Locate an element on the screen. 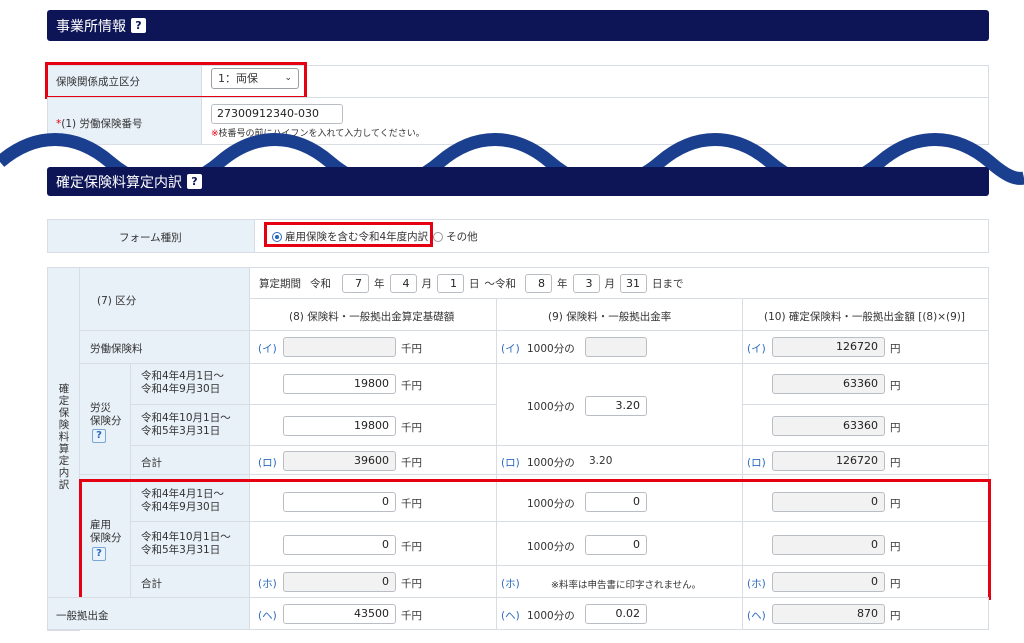 This screenshot has height=643, width=1024. calc-section-header: 確定保険料算定内訳 ? is located at coordinates (518, 181).